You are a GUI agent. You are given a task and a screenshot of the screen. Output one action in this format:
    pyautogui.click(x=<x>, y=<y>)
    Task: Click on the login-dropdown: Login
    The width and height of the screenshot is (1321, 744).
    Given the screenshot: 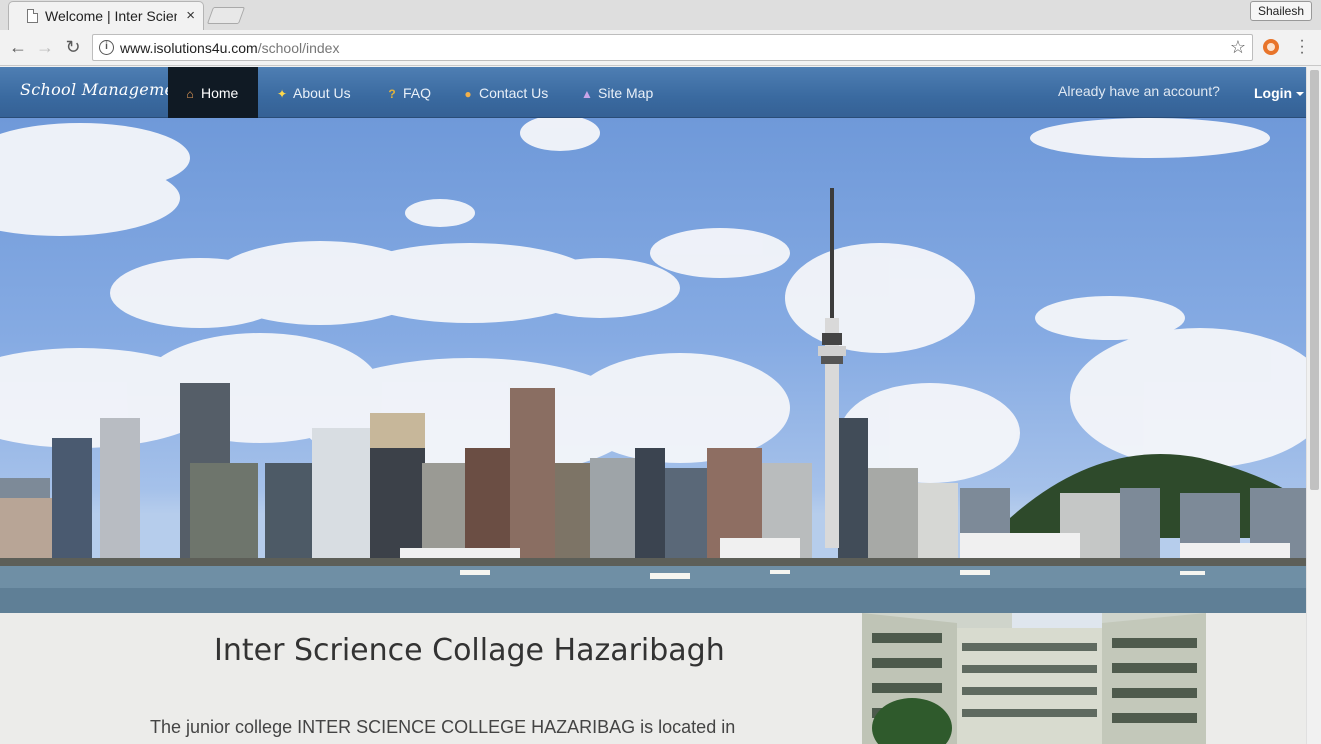 What is the action you would take?
    pyautogui.click(x=1279, y=93)
    